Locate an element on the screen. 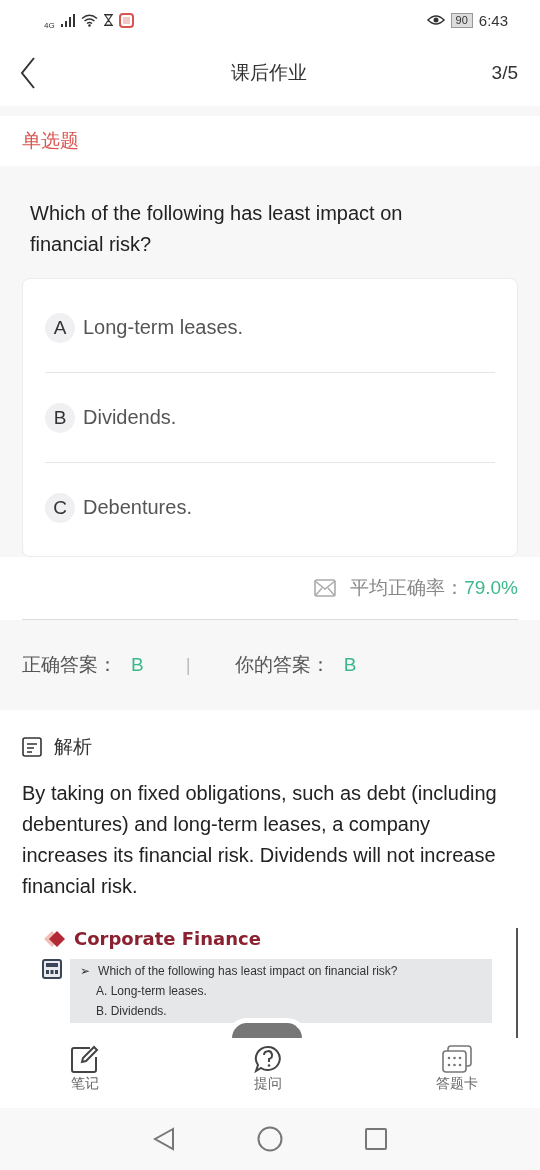 The width and height of the screenshot is (540, 1170). correct-answer-value: B is located at coordinates (137, 665).